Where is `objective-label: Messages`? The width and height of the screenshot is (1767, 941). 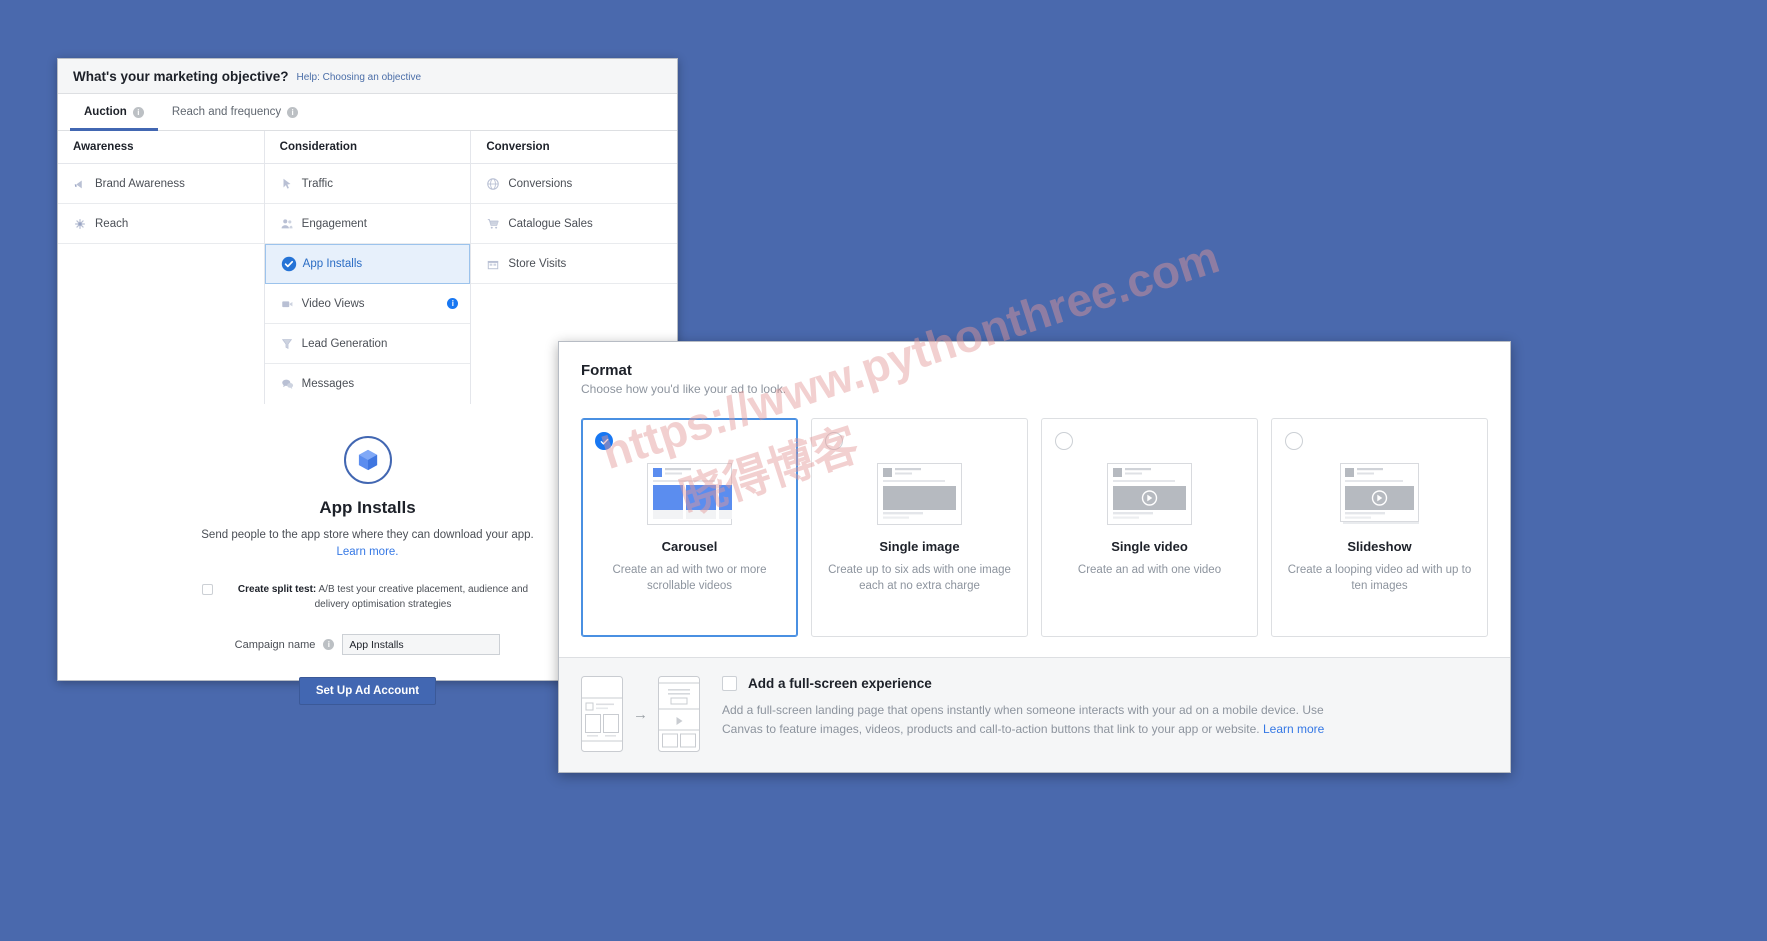 objective-label: Messages is located at coordinates (328, 384).